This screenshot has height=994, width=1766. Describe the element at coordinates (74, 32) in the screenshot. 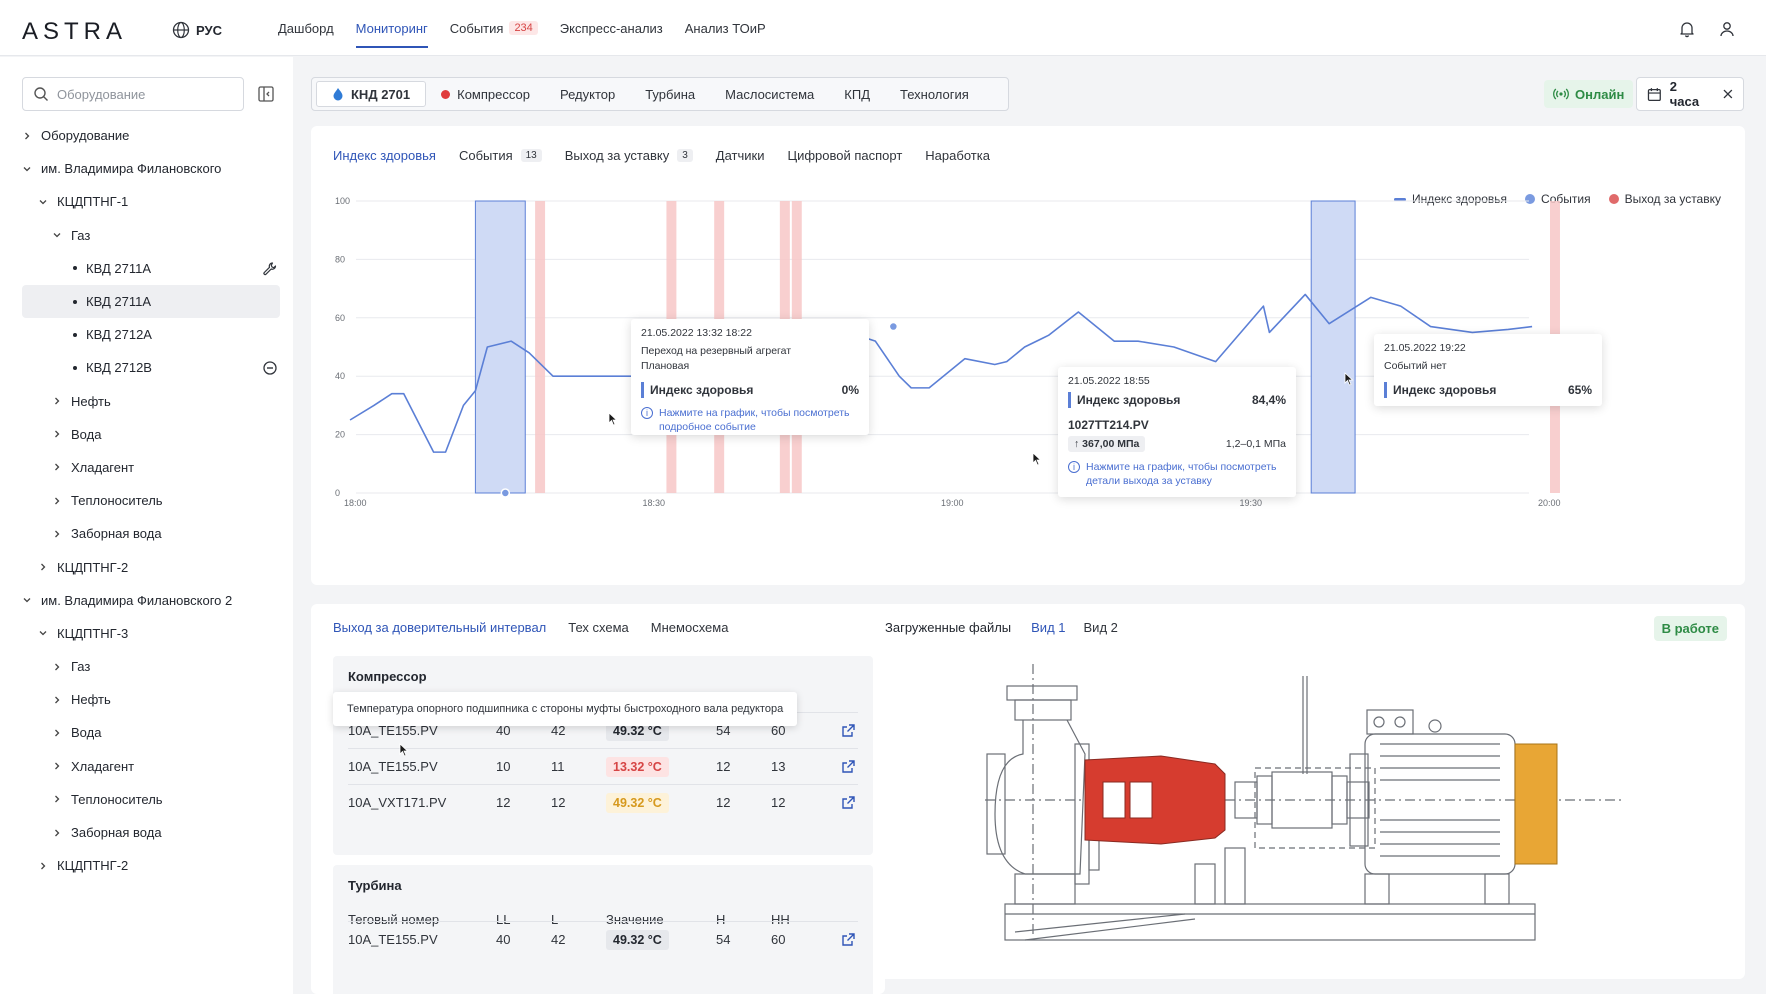

I see `app-logo: ASTRA` at that location.